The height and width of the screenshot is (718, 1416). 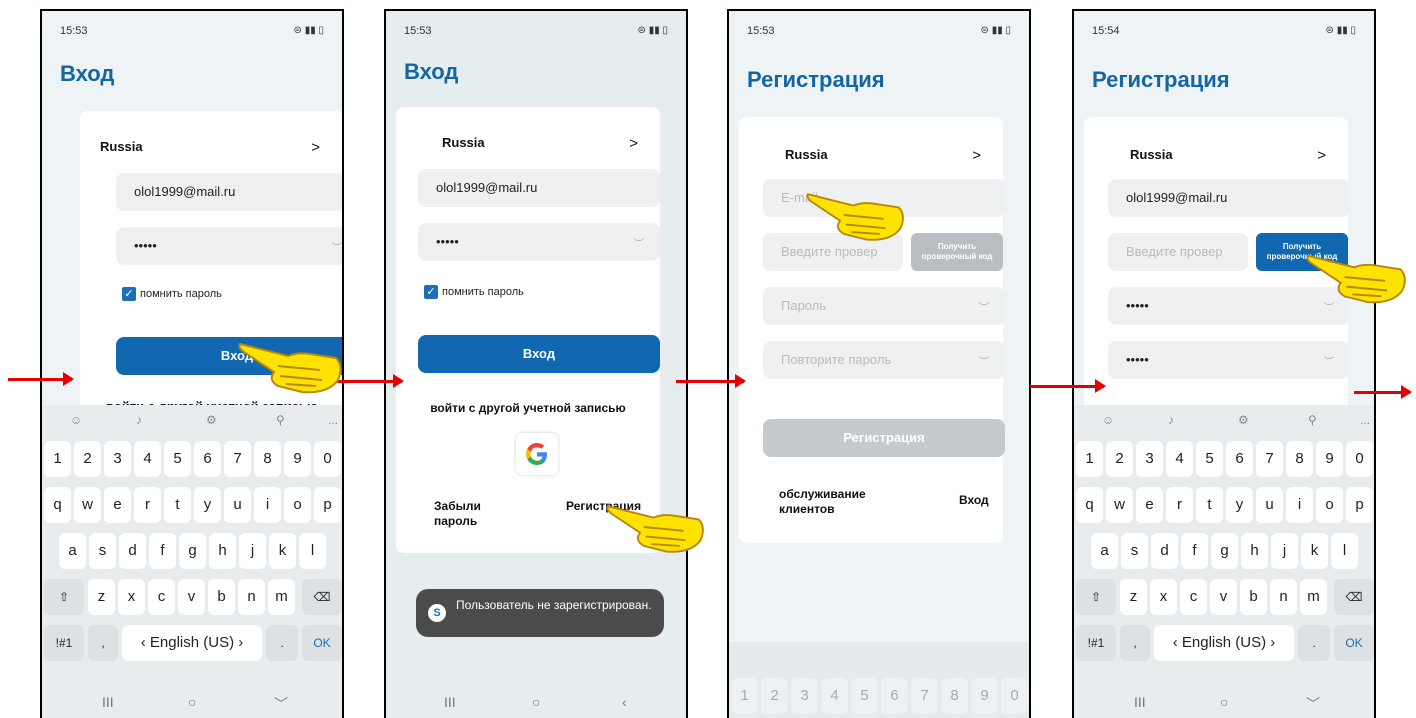 I want to click on login-link: Вход, so click(x=974, y=500).